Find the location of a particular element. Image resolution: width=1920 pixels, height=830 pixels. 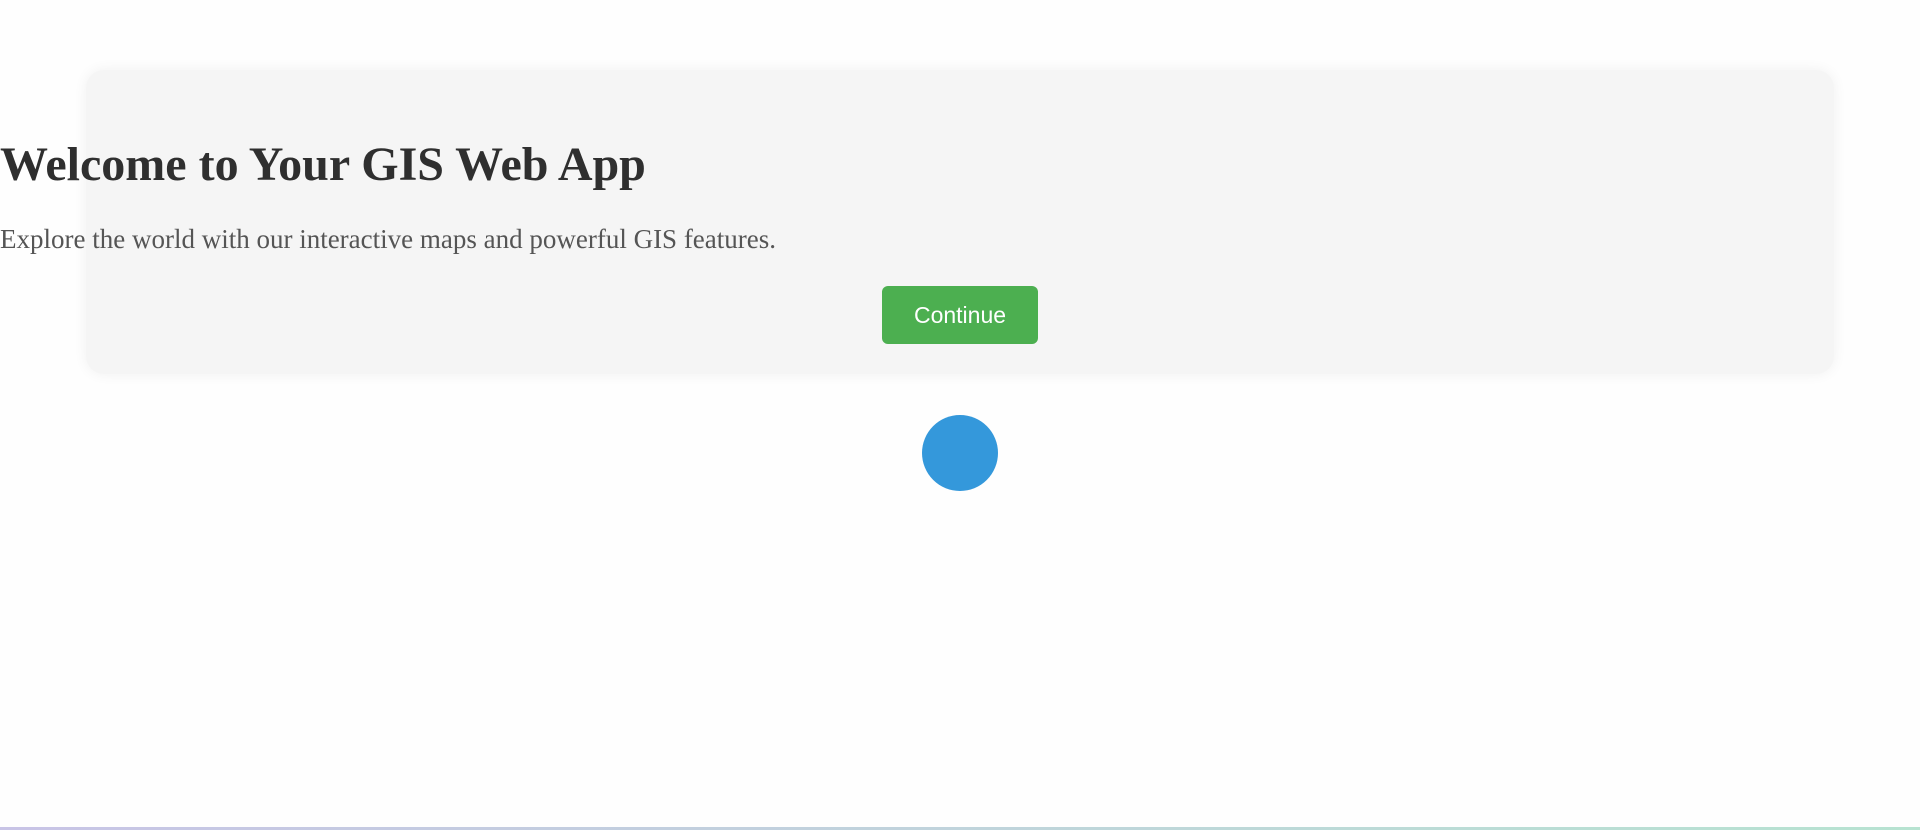

welcome-title: Welcome to Your GIS Web App is located at coordinates (323, 164).